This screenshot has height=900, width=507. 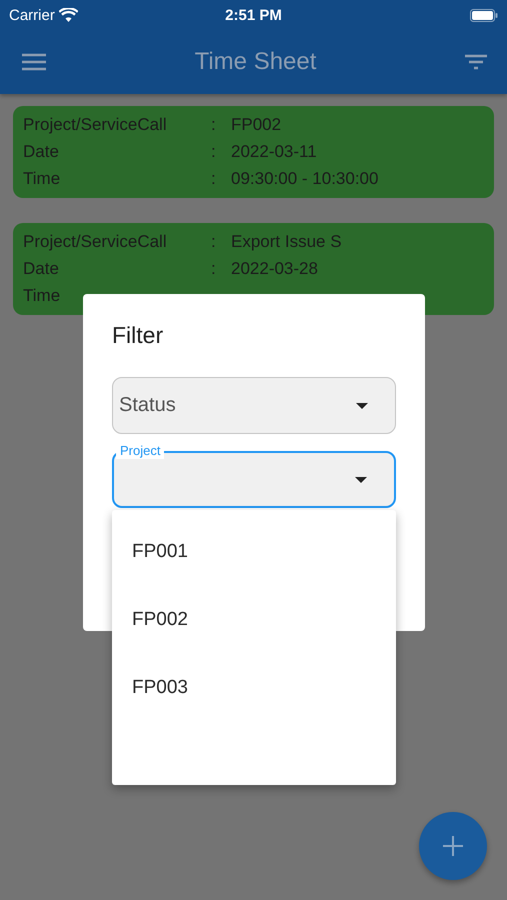 I want to click on field-value: FP002, so click(x=256, y=125).